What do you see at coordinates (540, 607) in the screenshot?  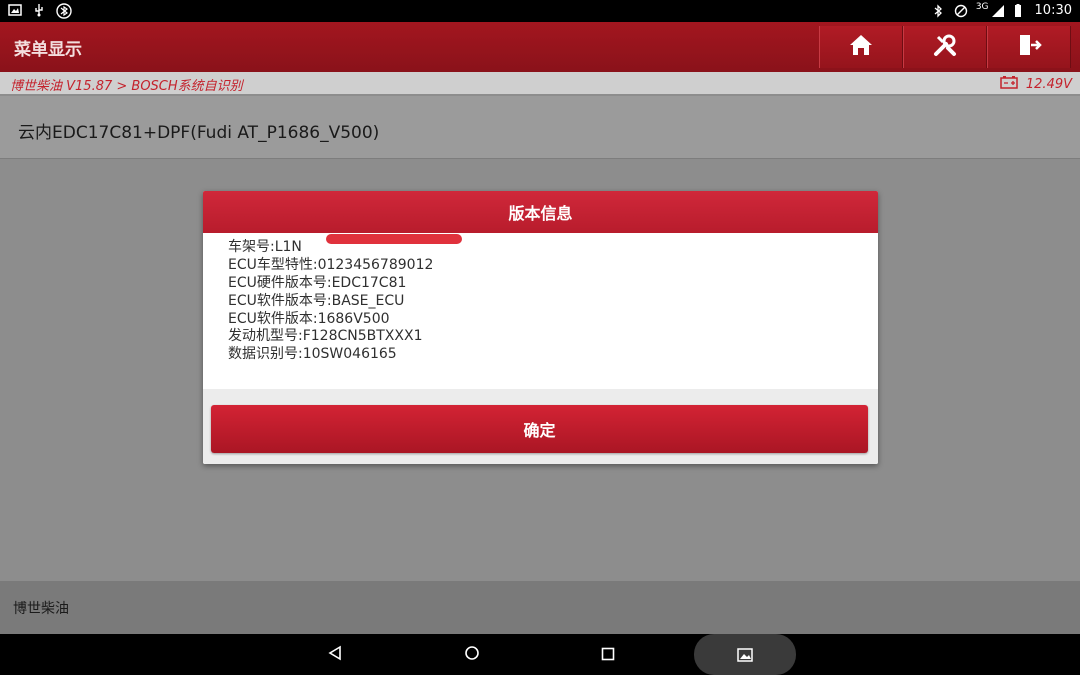 I see `bottom-bar: 博世柴油` at bounding box center [540, 607].